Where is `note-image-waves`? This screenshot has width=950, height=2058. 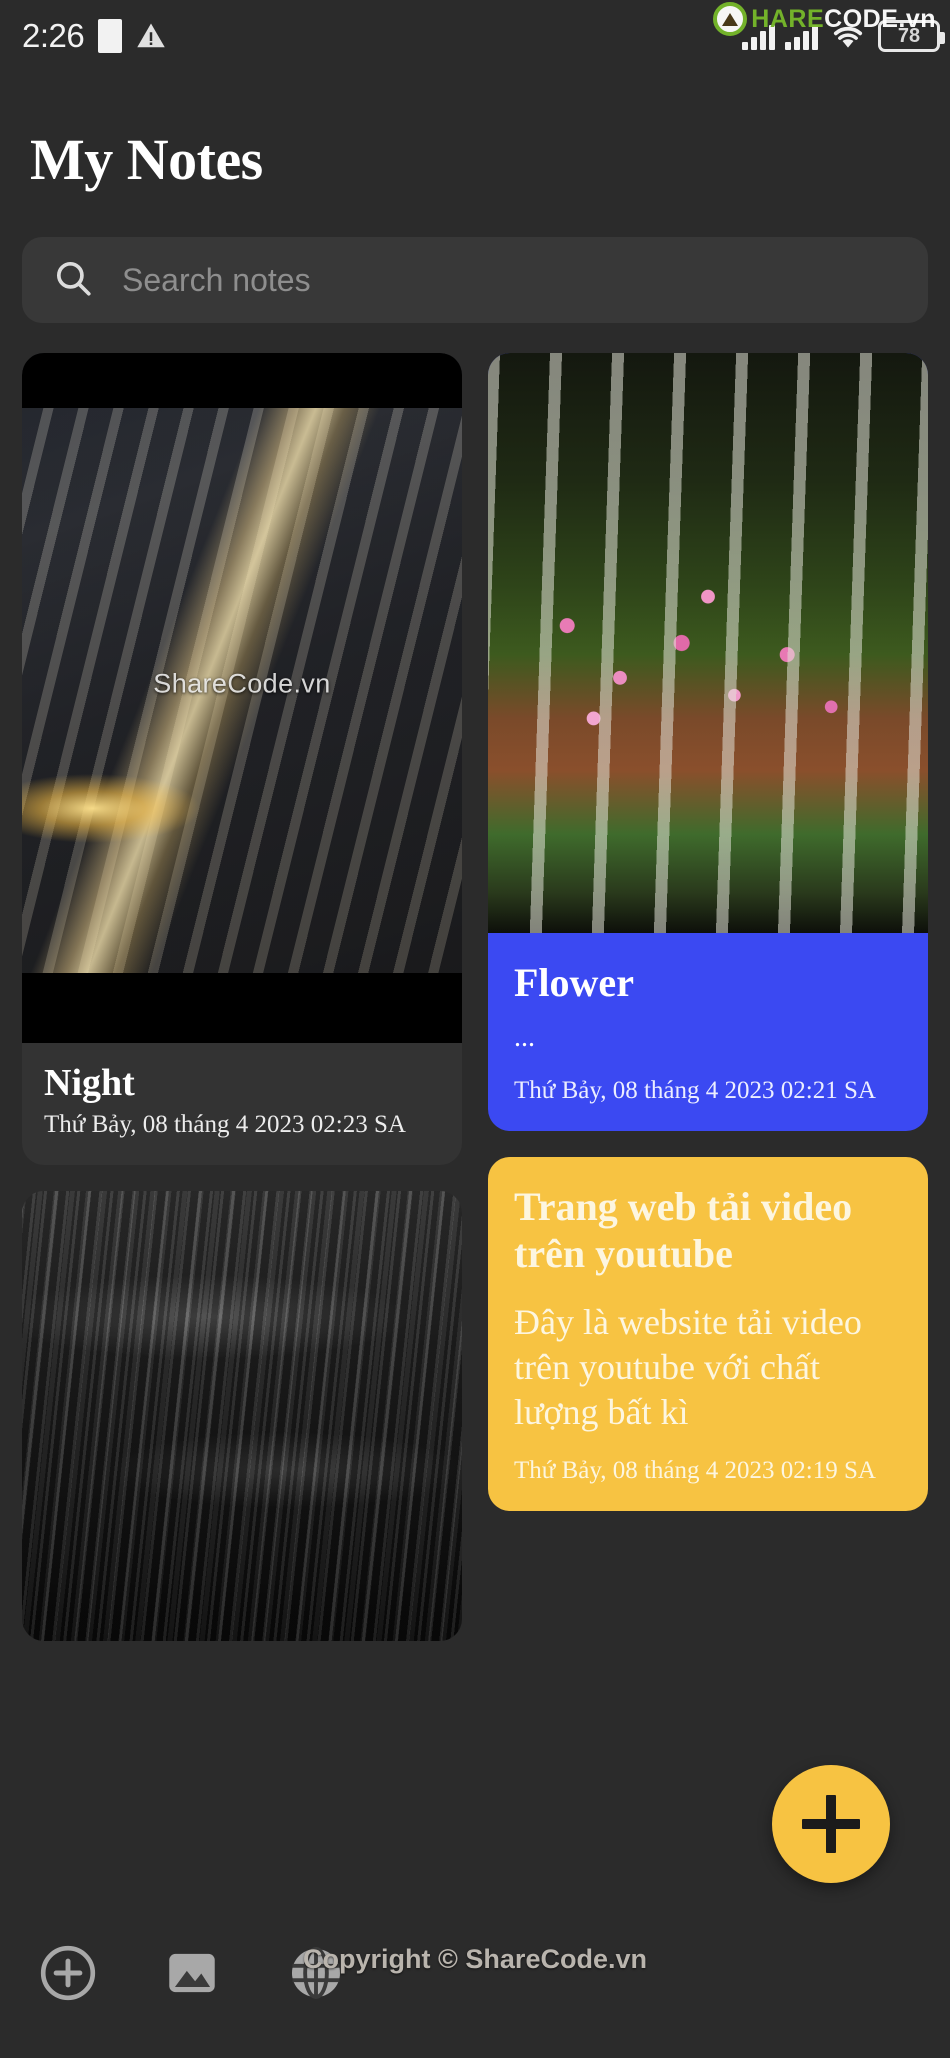 note-image-waves is located at coordinates (242, 1415).